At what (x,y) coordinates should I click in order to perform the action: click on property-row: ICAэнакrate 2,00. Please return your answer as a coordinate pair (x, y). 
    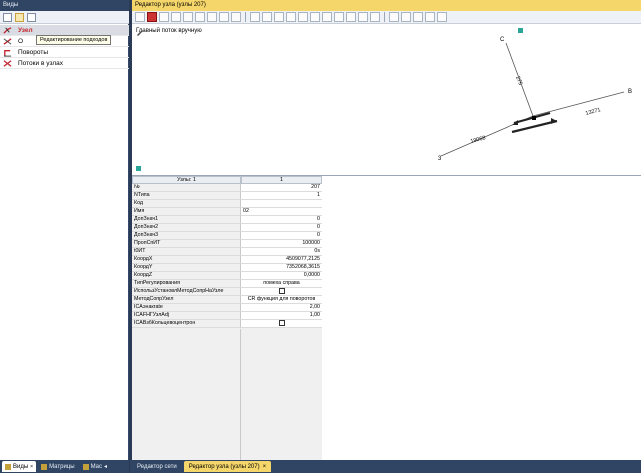
    Looking at the image, I should click on (227, 308).